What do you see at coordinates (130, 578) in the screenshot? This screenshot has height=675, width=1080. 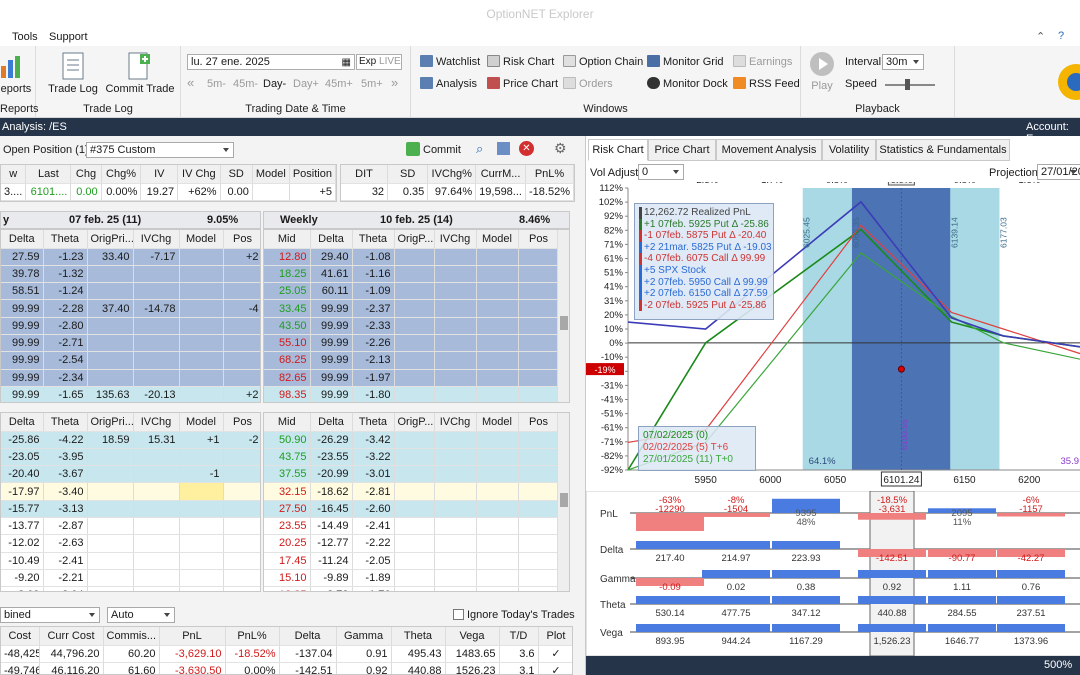 I see `chain-row: -9.20 -2.21` at bounding box center [130, 578].